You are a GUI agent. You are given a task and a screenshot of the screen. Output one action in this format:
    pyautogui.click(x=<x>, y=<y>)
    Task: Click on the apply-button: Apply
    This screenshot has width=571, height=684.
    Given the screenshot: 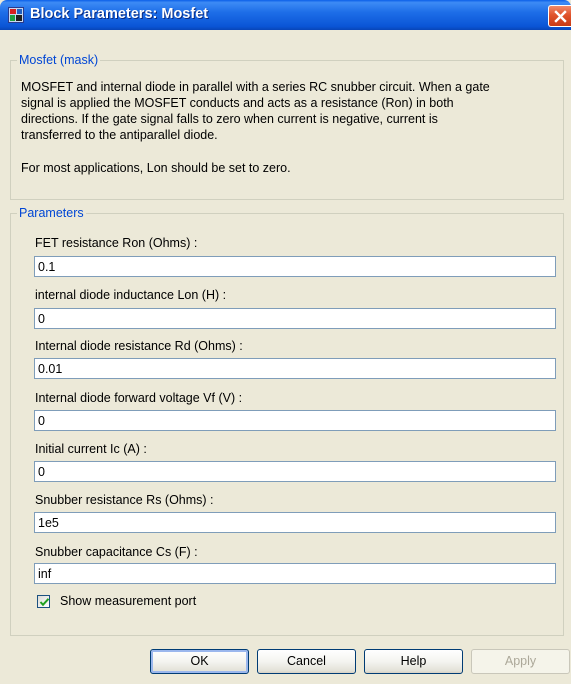 What is the action you would take?
    pyautogui.click(x=520, y=661)
    